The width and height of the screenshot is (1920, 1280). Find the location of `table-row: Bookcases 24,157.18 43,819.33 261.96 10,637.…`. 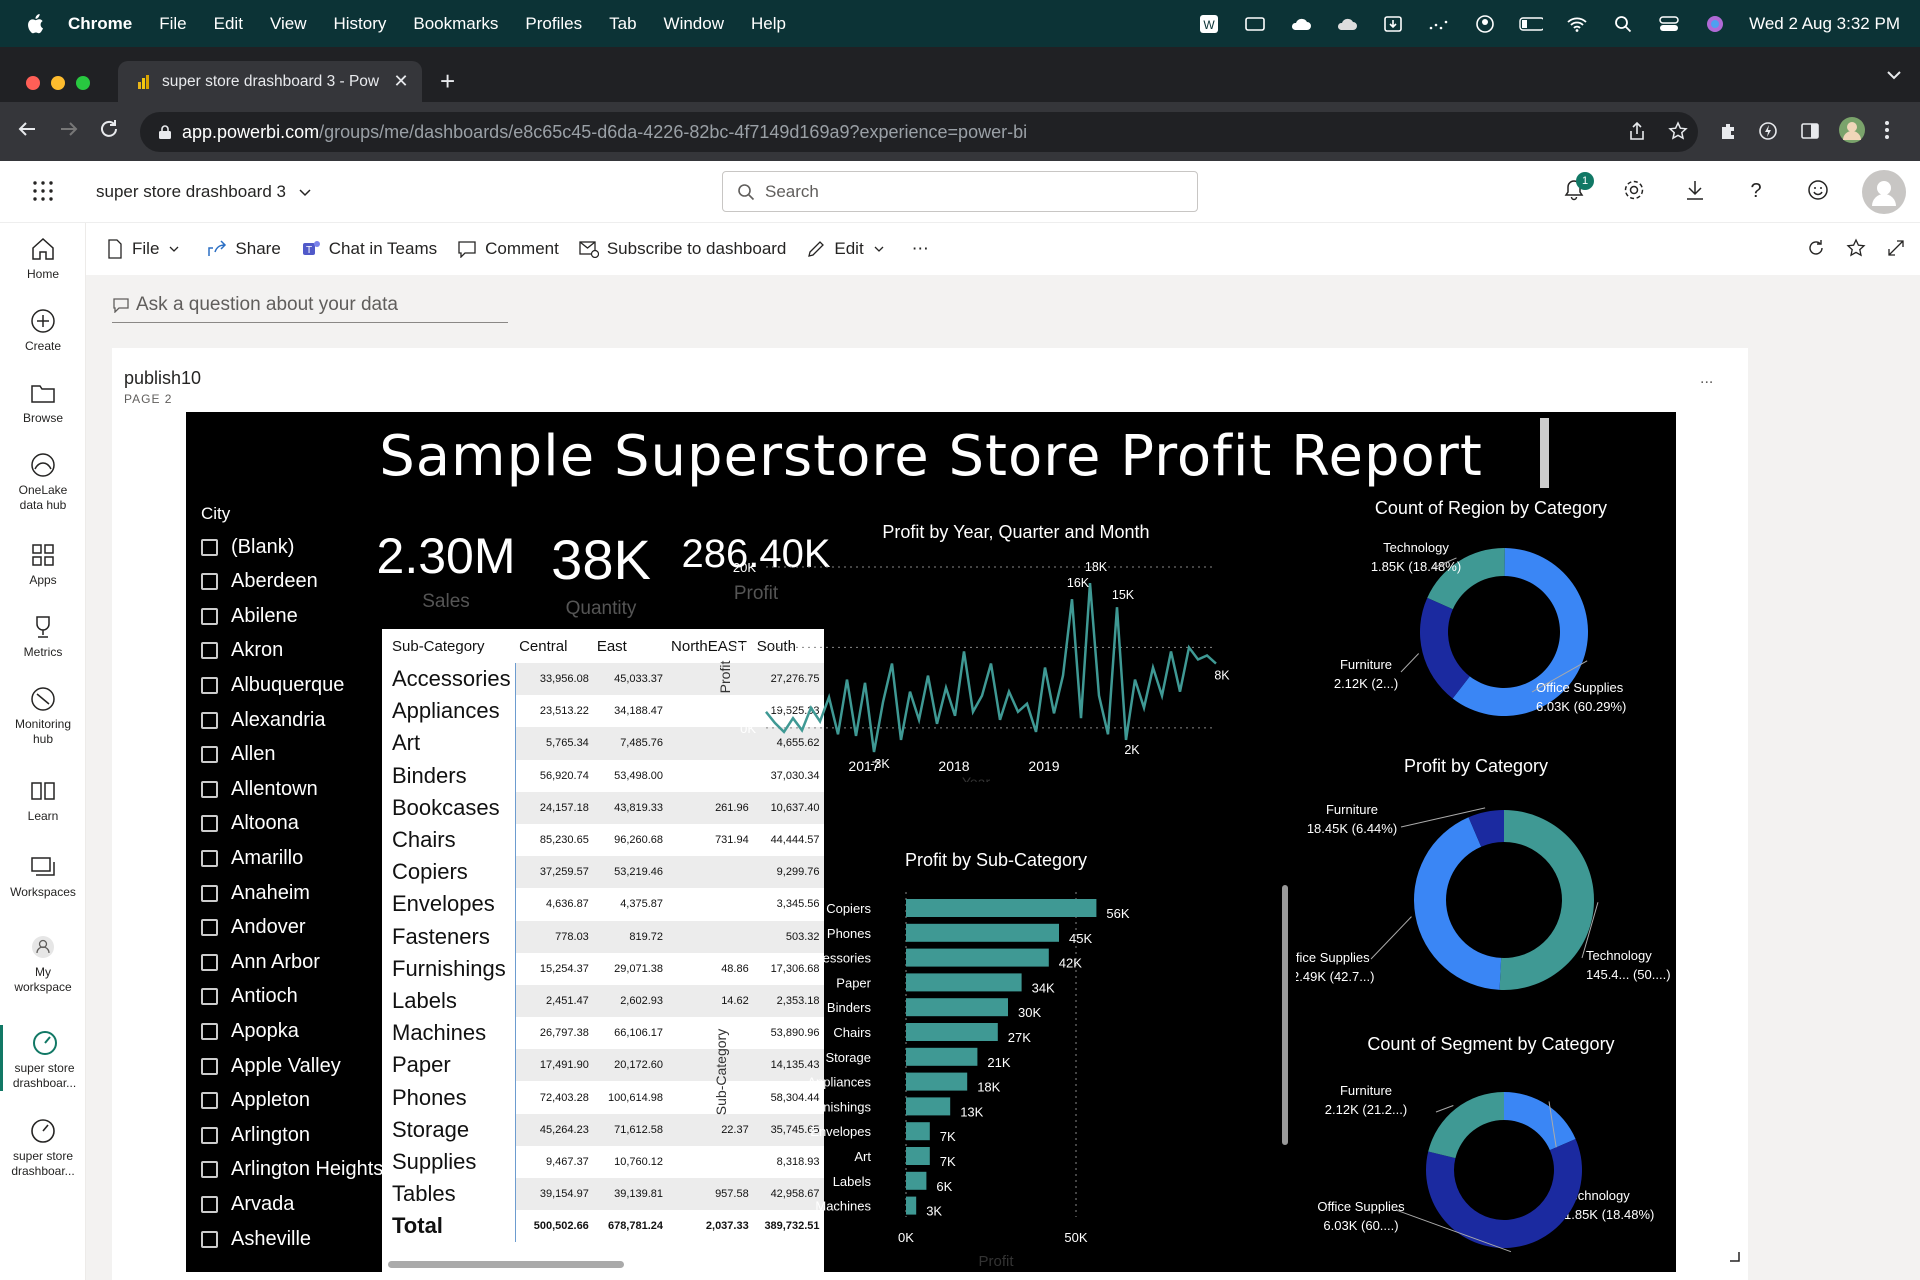

table-row: Bookcases 24,157.18 43,819.33 261.96 10,637.… is located at coordinates (603, 807).